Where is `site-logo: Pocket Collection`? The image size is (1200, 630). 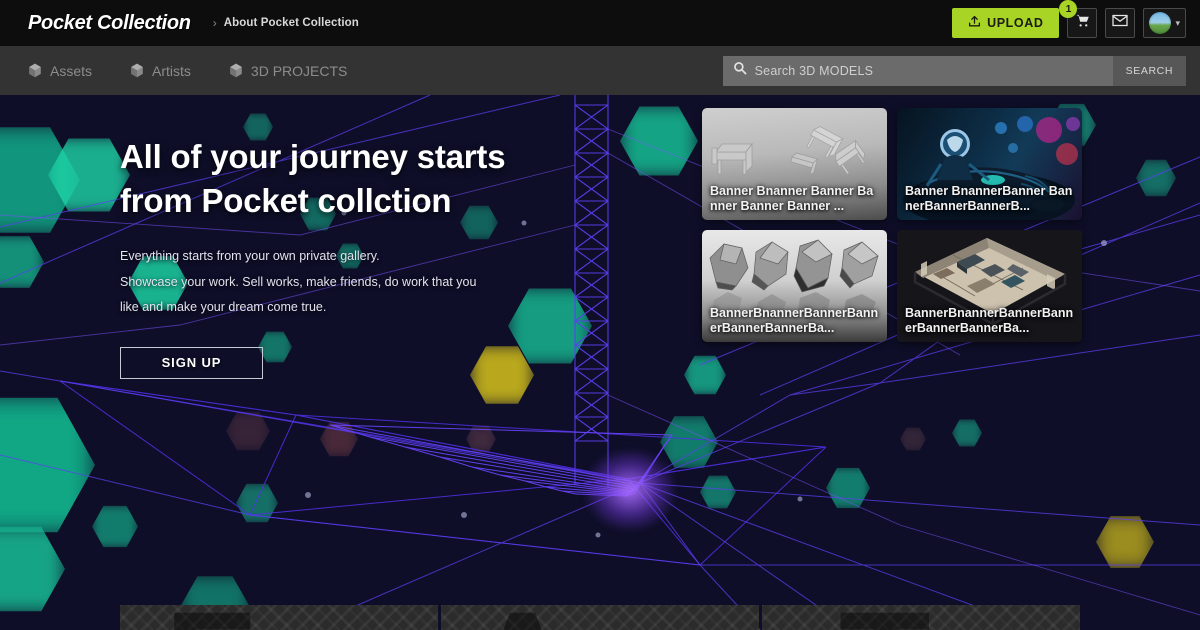 site-logo: Pocket Collection is located at coordinates (109, 23).